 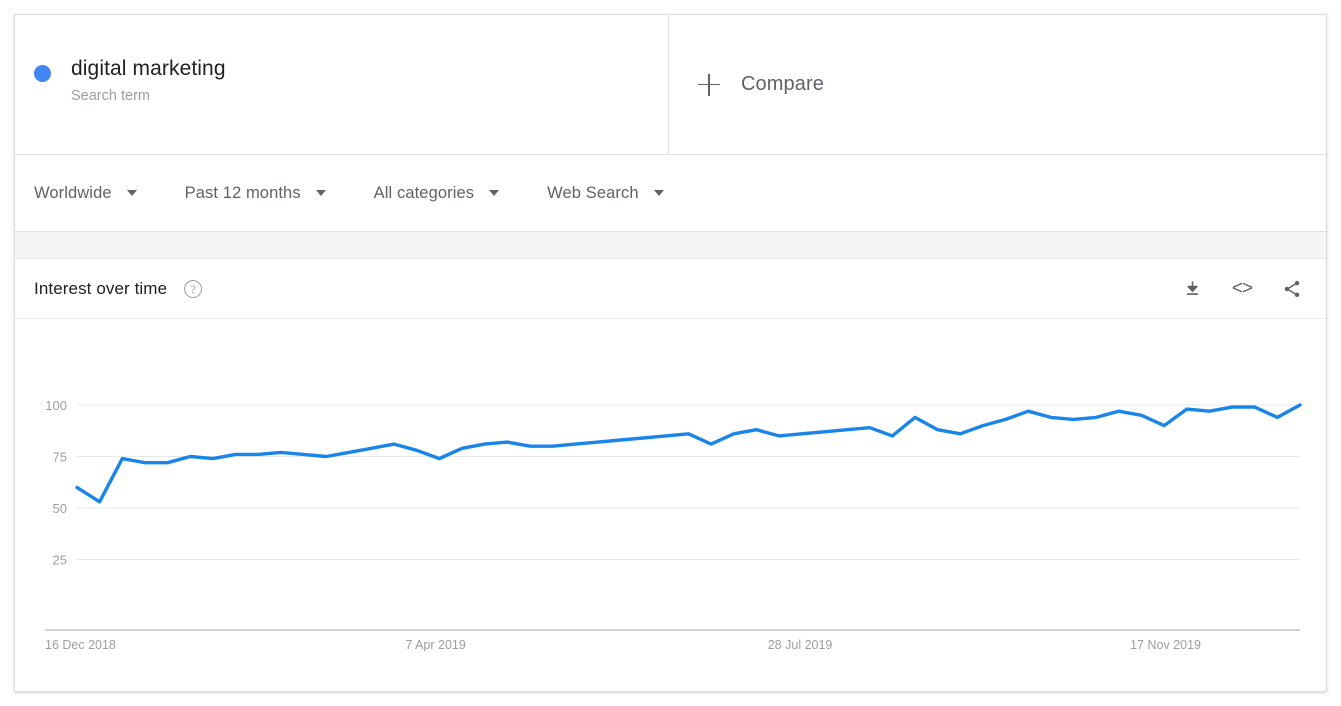 What do you see at coordinates (782, 84) in the screenshot?
I see `compare-label: Compare` at bounding box center [782, 84].